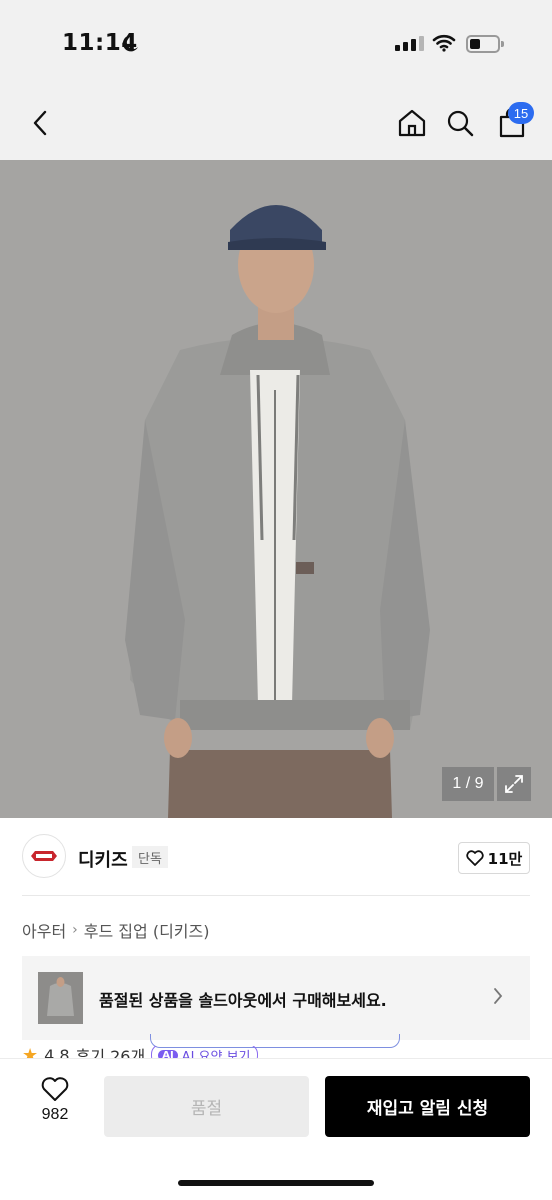  What do you see at coordinates (276, 43) in the screenshot?
I see `status-bar: 11:14` at bounding box center [276, 43].